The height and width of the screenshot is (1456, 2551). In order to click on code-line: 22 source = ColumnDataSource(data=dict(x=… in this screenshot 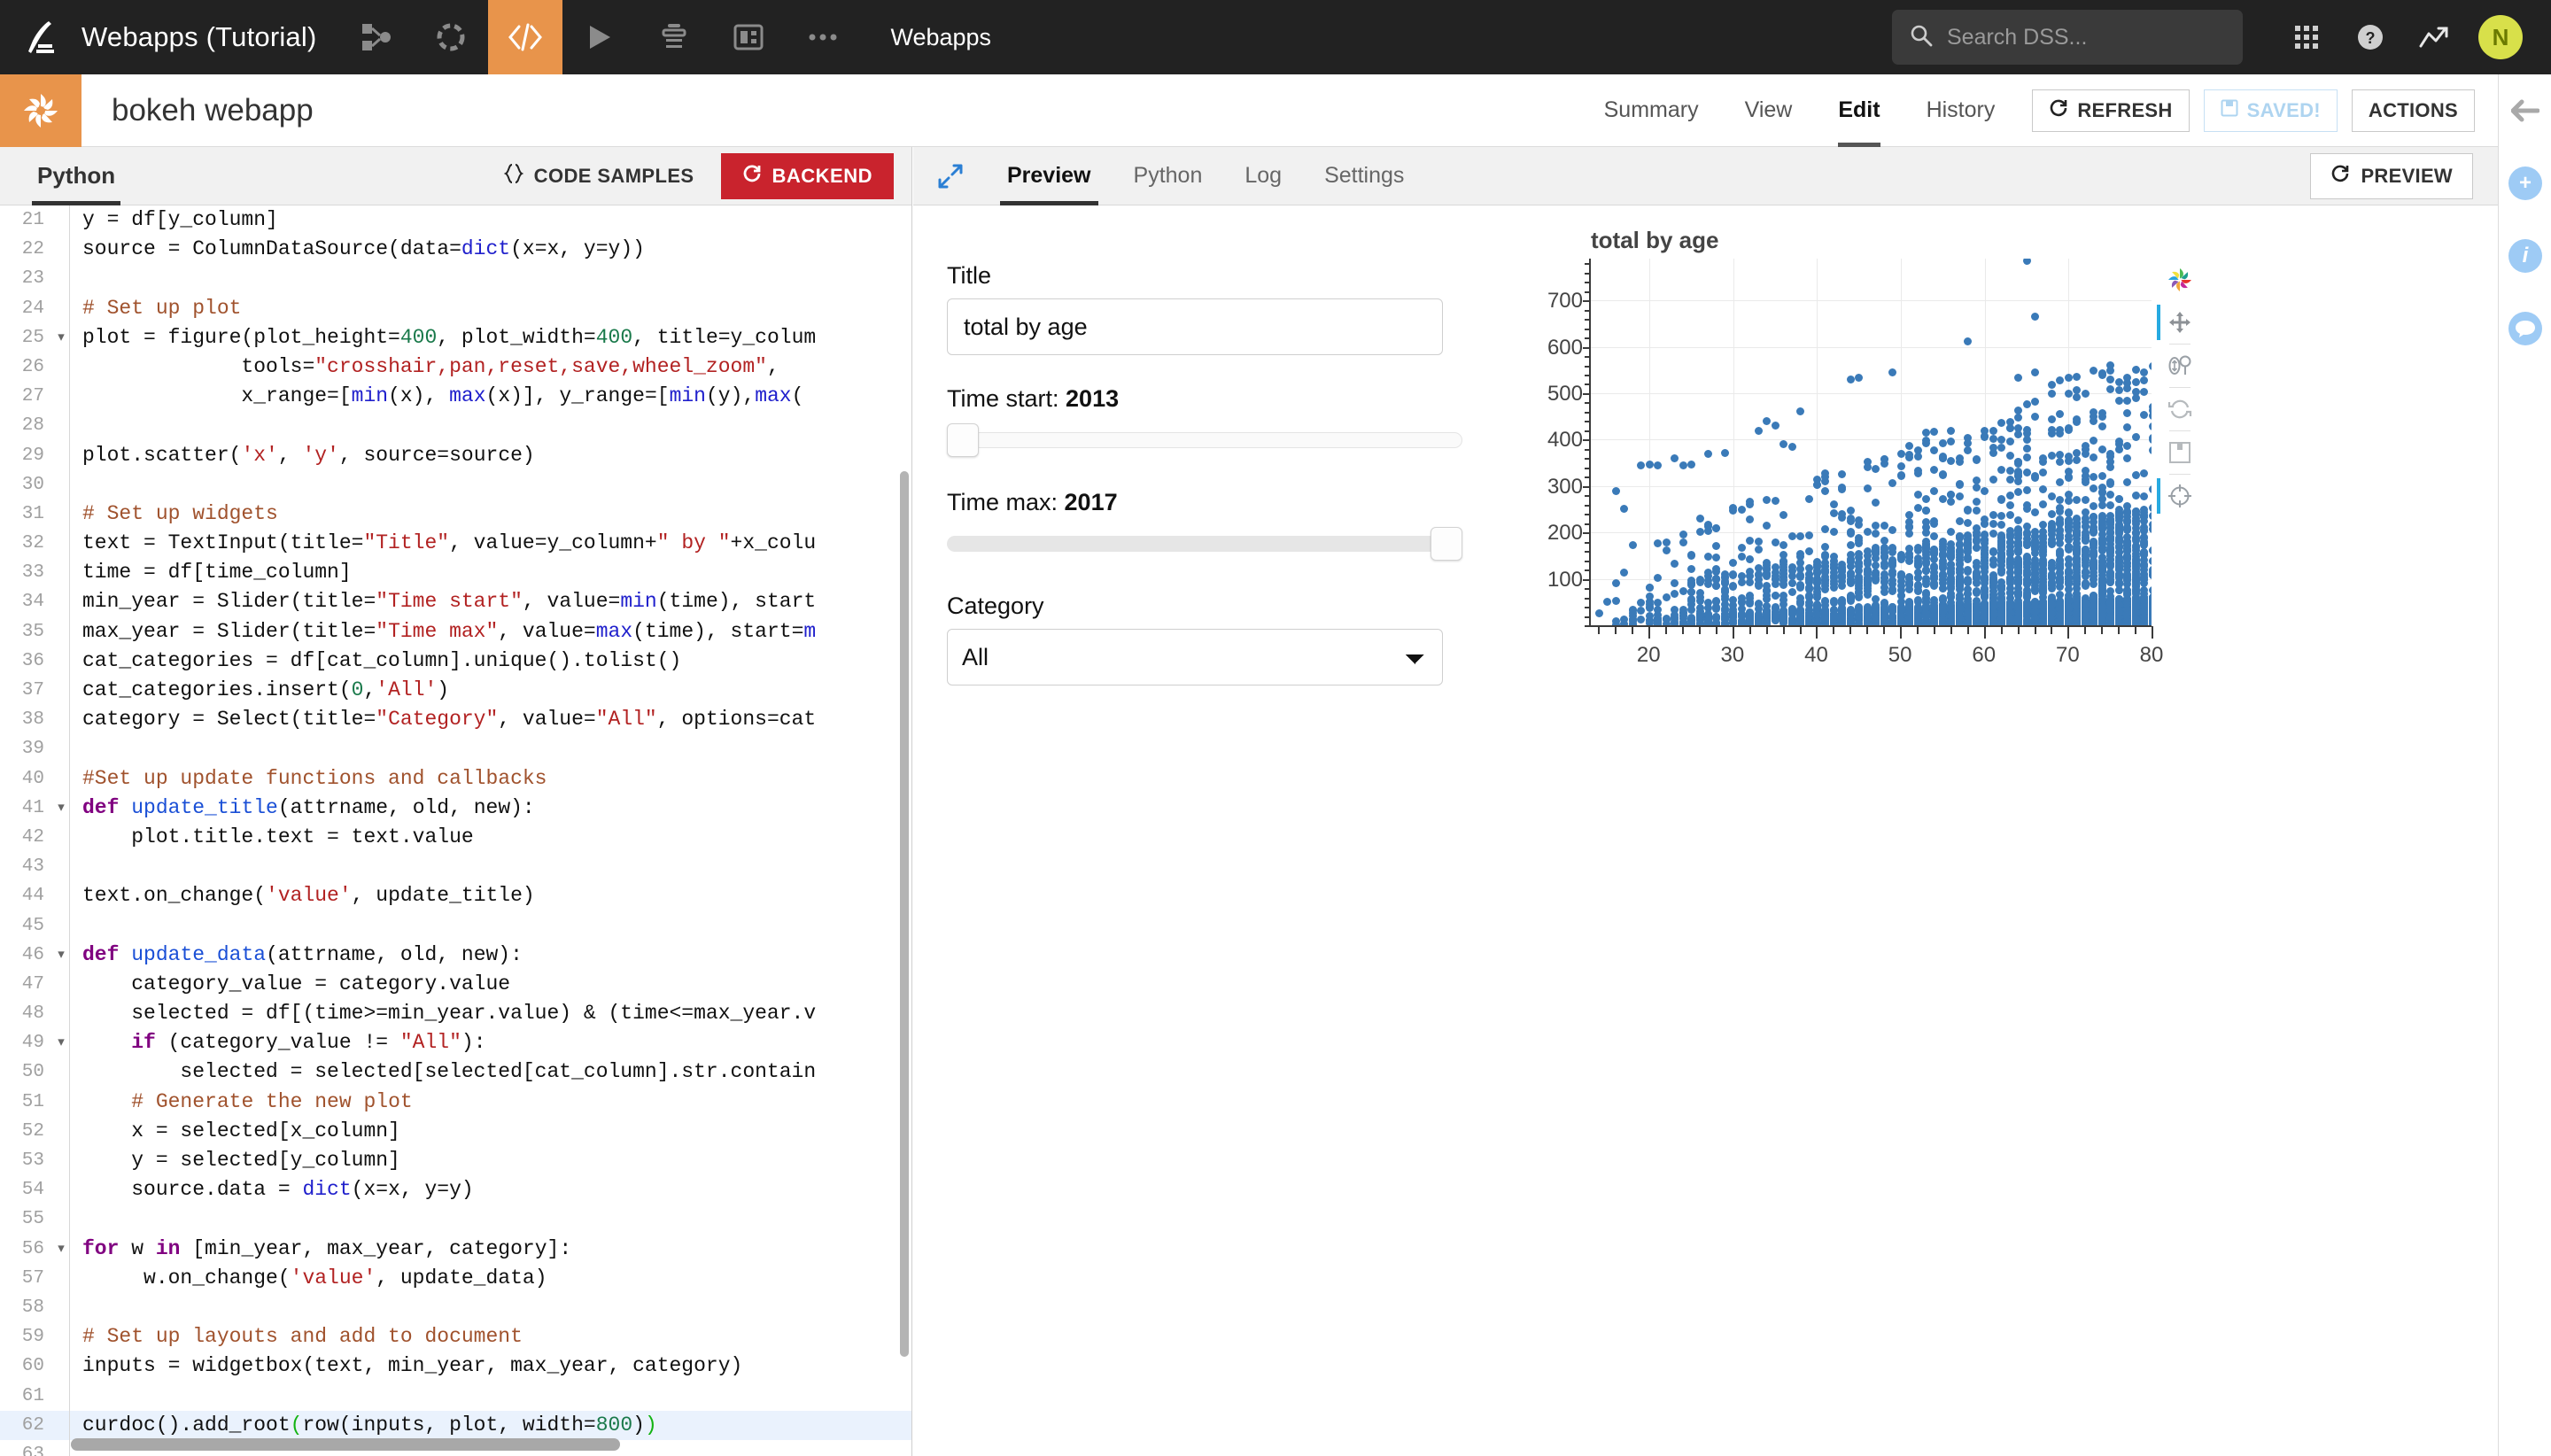, I will do `click(456, 250)`.